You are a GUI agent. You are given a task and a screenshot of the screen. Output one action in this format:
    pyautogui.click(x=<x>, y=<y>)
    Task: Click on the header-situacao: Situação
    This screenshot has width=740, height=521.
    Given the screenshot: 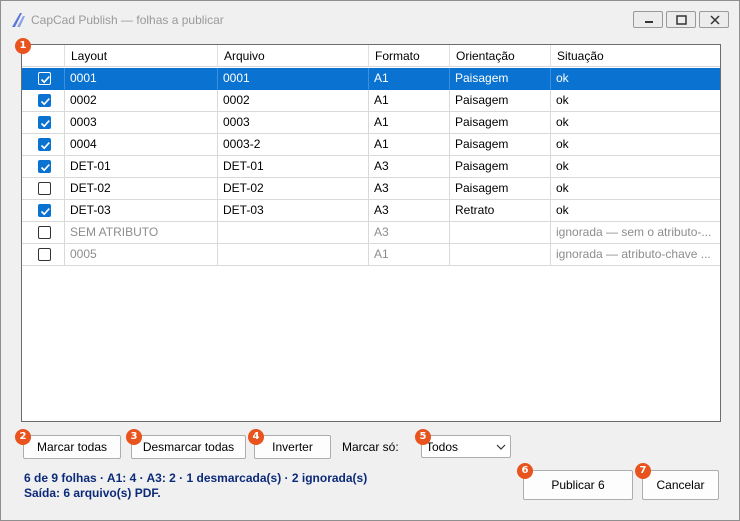 What is the action you would take?
    pyautogui.click(x=635, y=56)
    